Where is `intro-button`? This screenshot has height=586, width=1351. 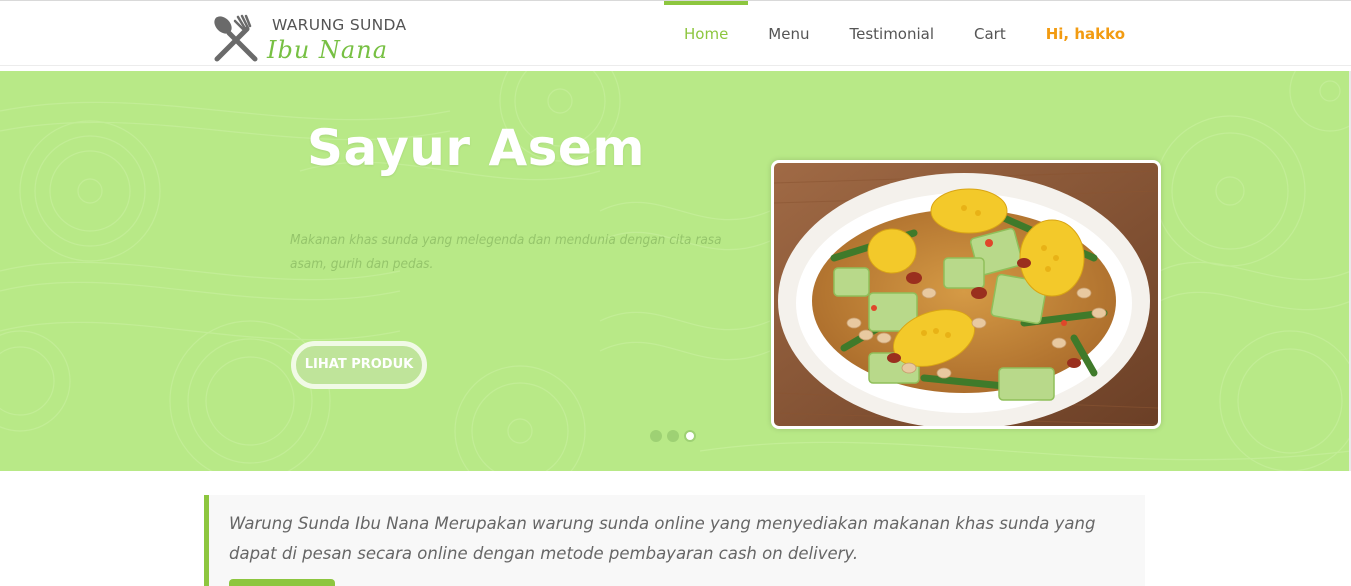
intro-button is located at coordinates (282, 582).